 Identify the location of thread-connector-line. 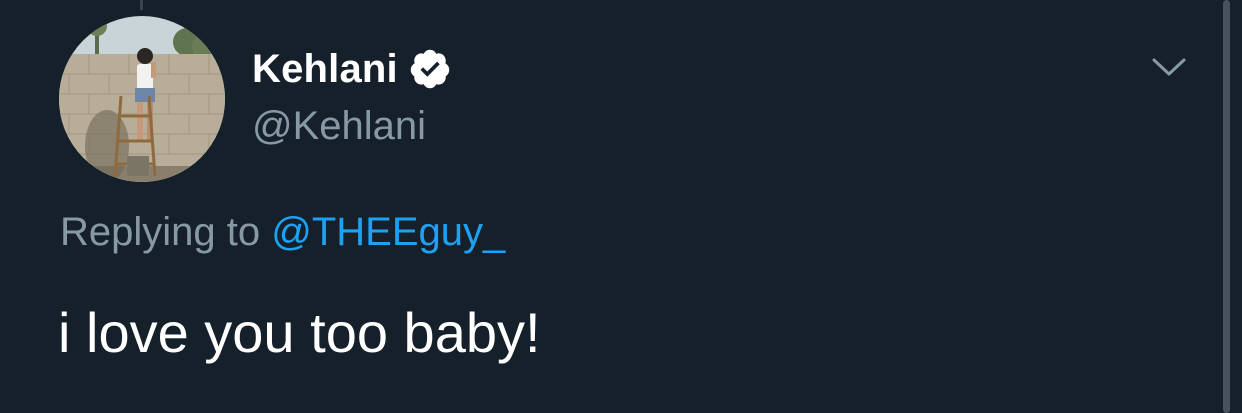
(141, 5).